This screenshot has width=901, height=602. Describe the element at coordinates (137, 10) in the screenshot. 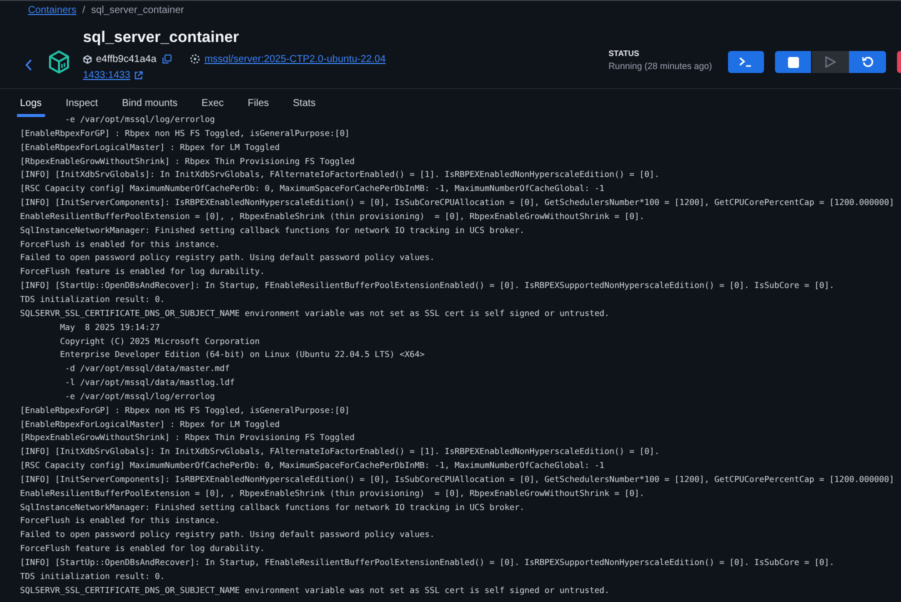

I see `breadcrumb-current: sql_server_container` at that location.